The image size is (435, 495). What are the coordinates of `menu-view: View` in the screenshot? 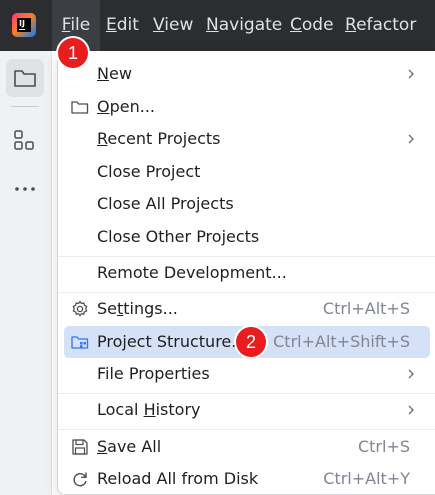 It's located at (173, 25).